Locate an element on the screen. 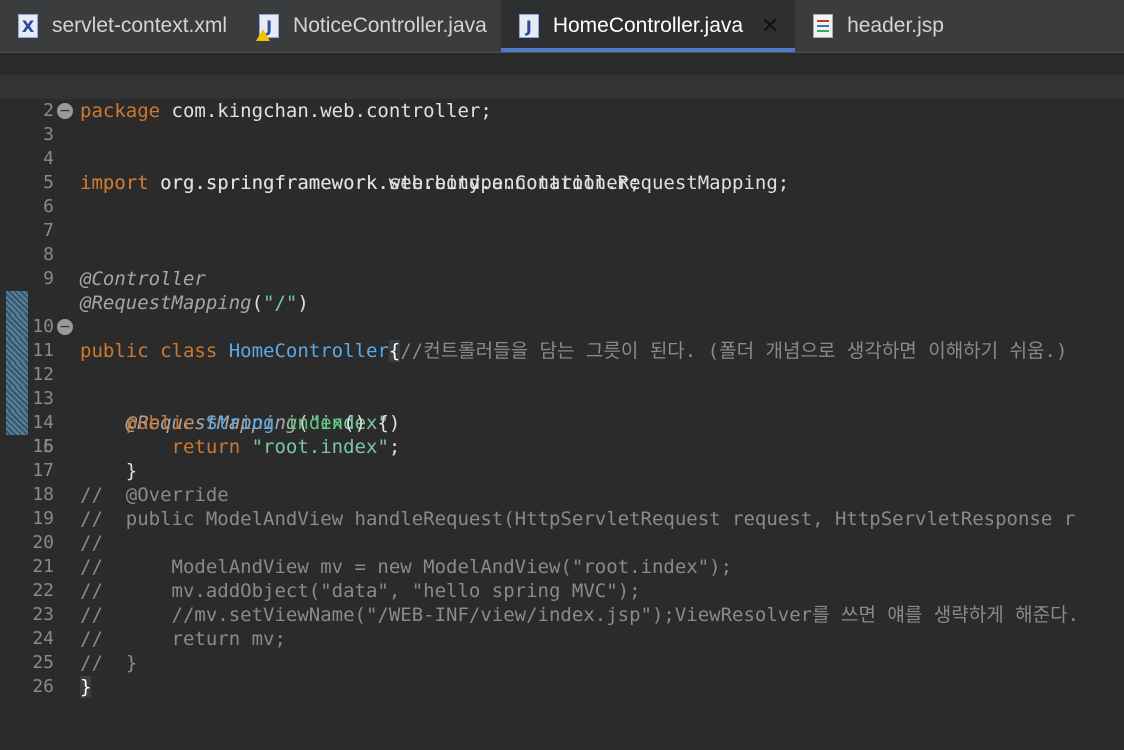 The width and height of the screenshot is (1124, 750). code-line-16: 16 is located at coordinates (562, 434).